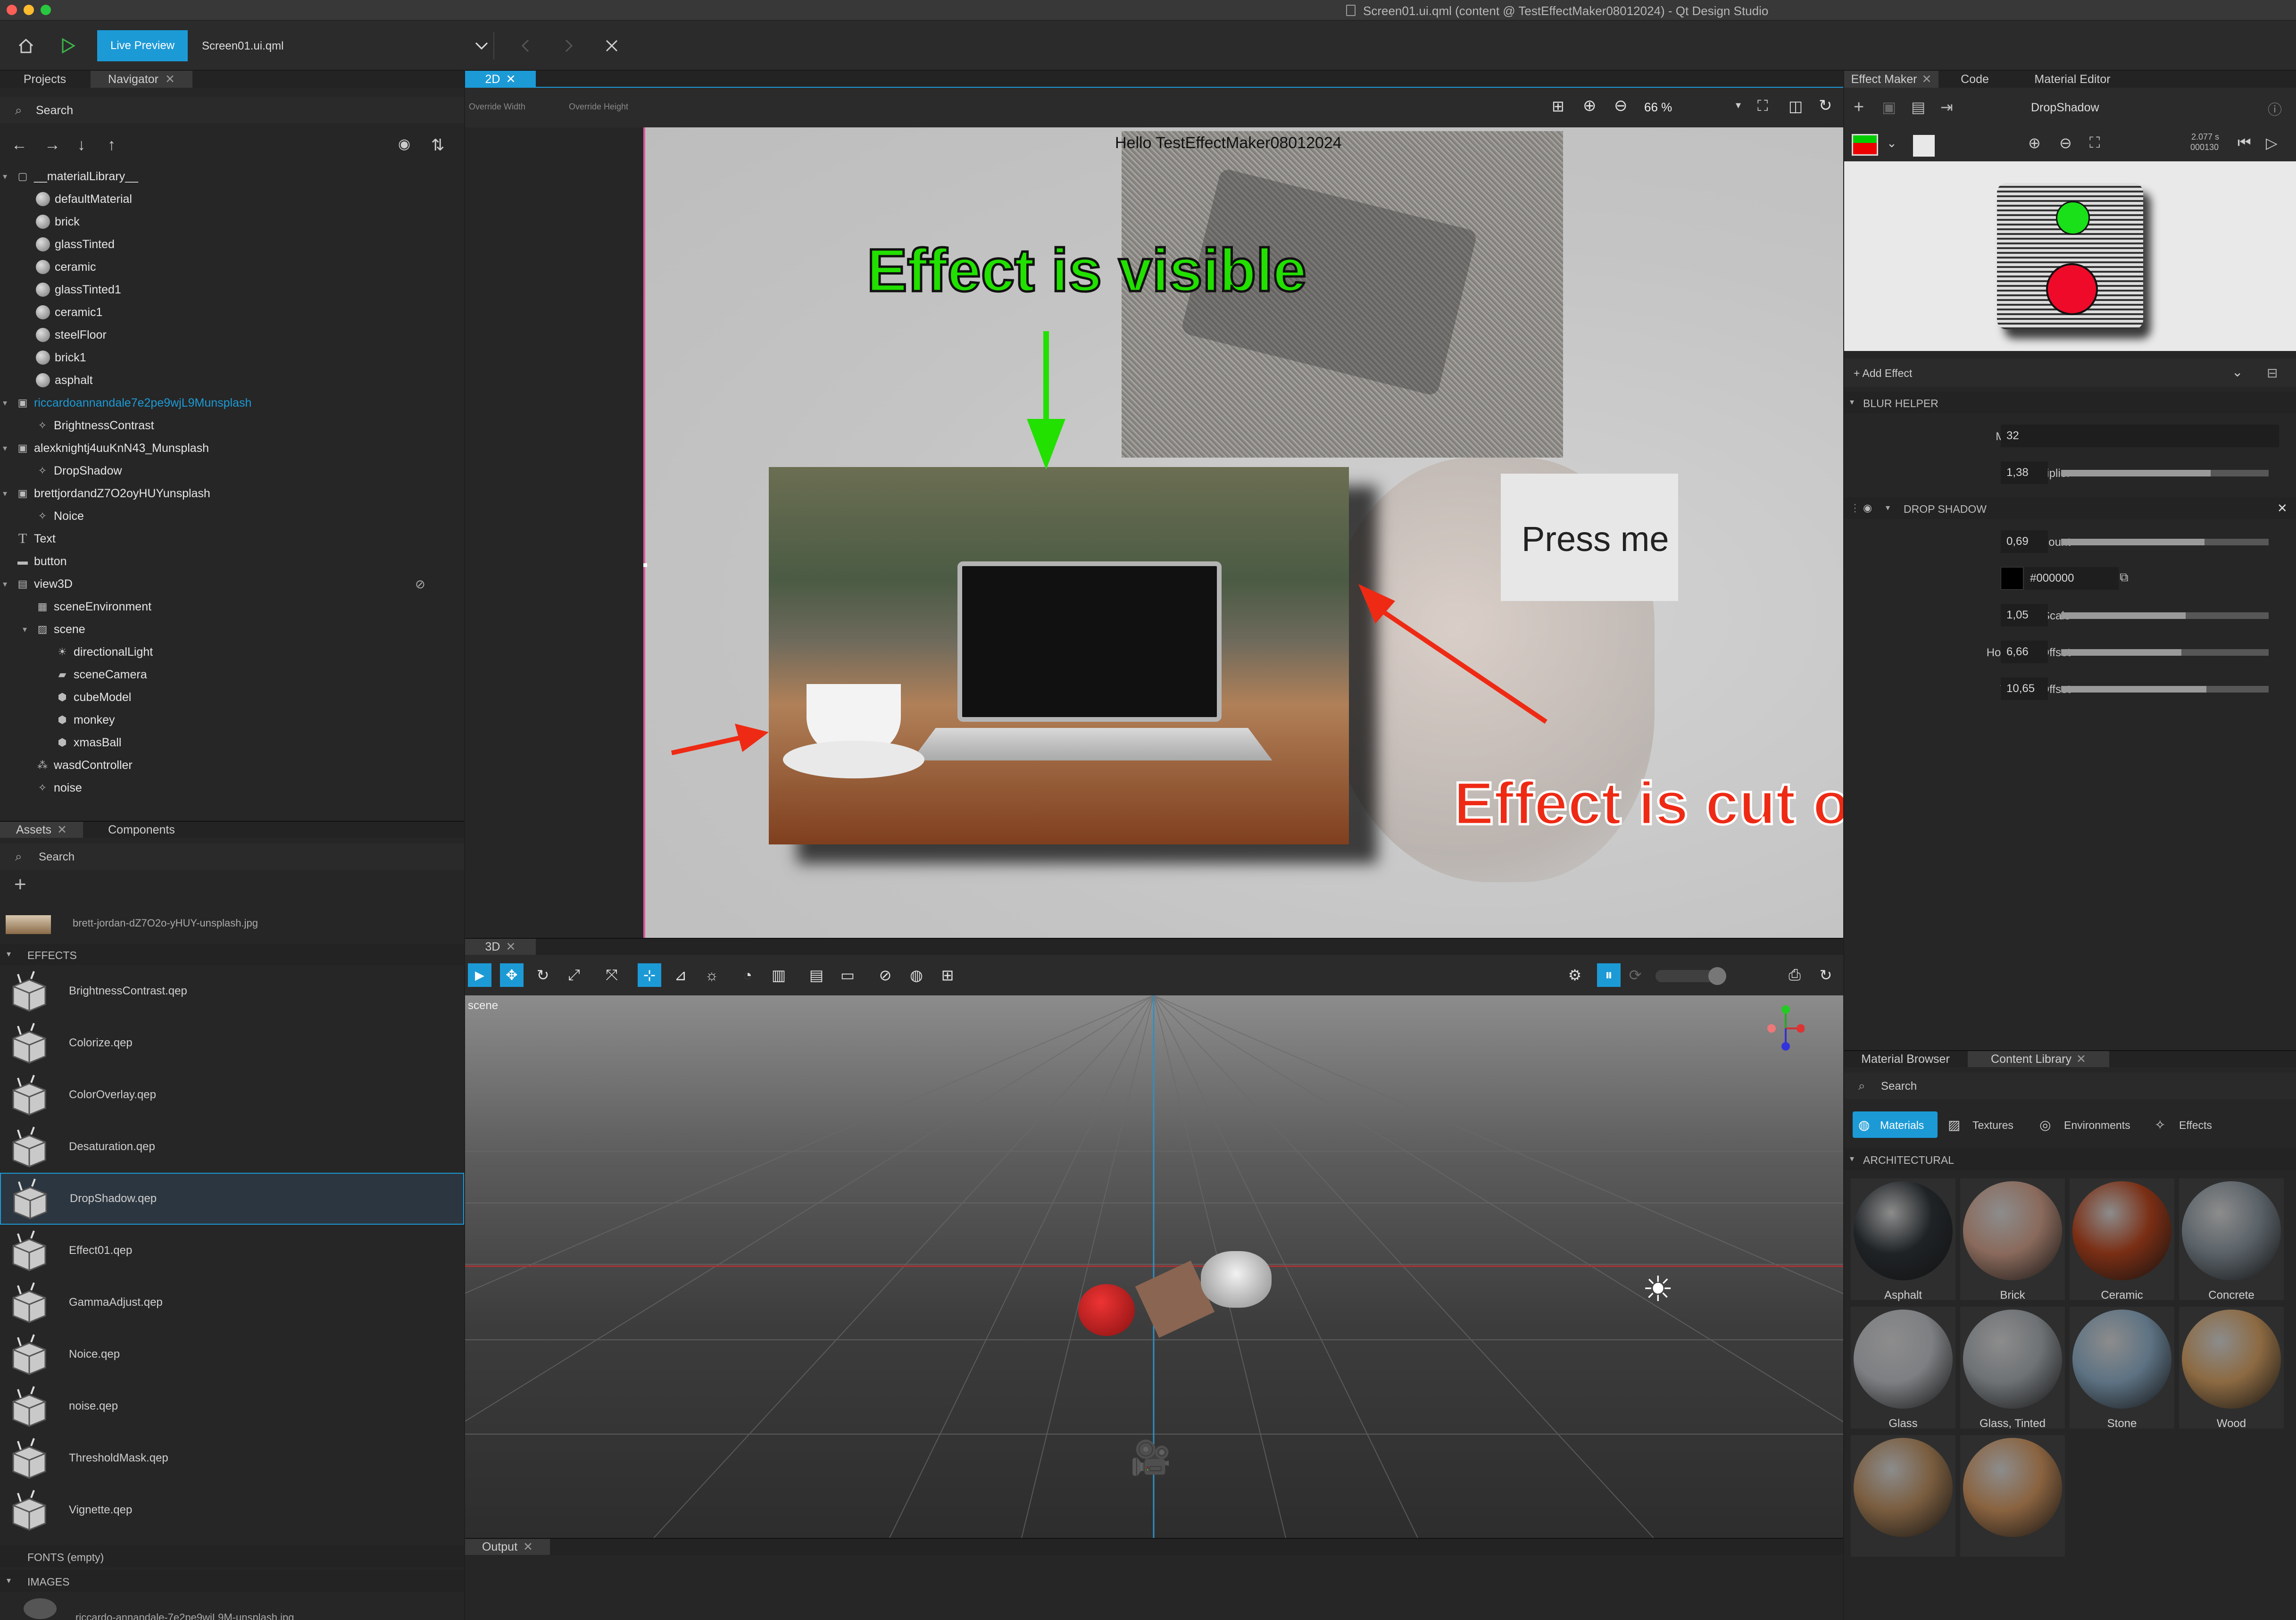  Describe the element at coordinates (2197, 1124) in the screenshot. I see `category-effects: ✧ Effects` at that location.